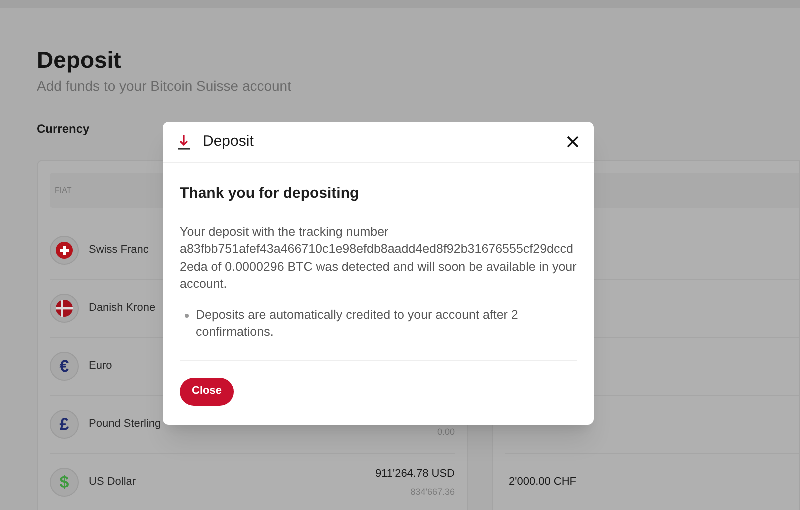 The height and width of the screenshot is (510, 800). What do you see at coordinates (64, 366) in the screenshot?
I see `currency-symbol-icon: €` at bounding box center [64, 366].